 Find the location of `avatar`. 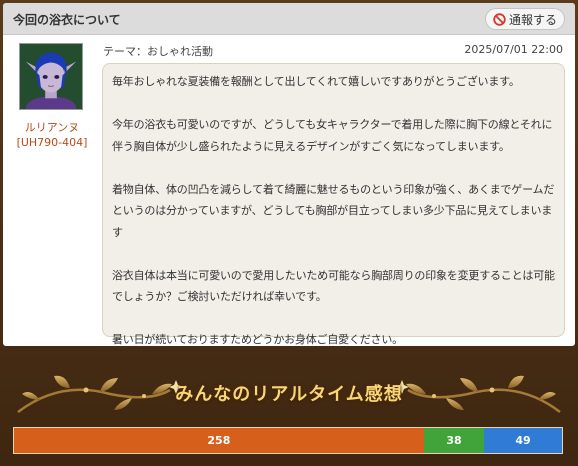

avatar is located at coordinates (51, 76).